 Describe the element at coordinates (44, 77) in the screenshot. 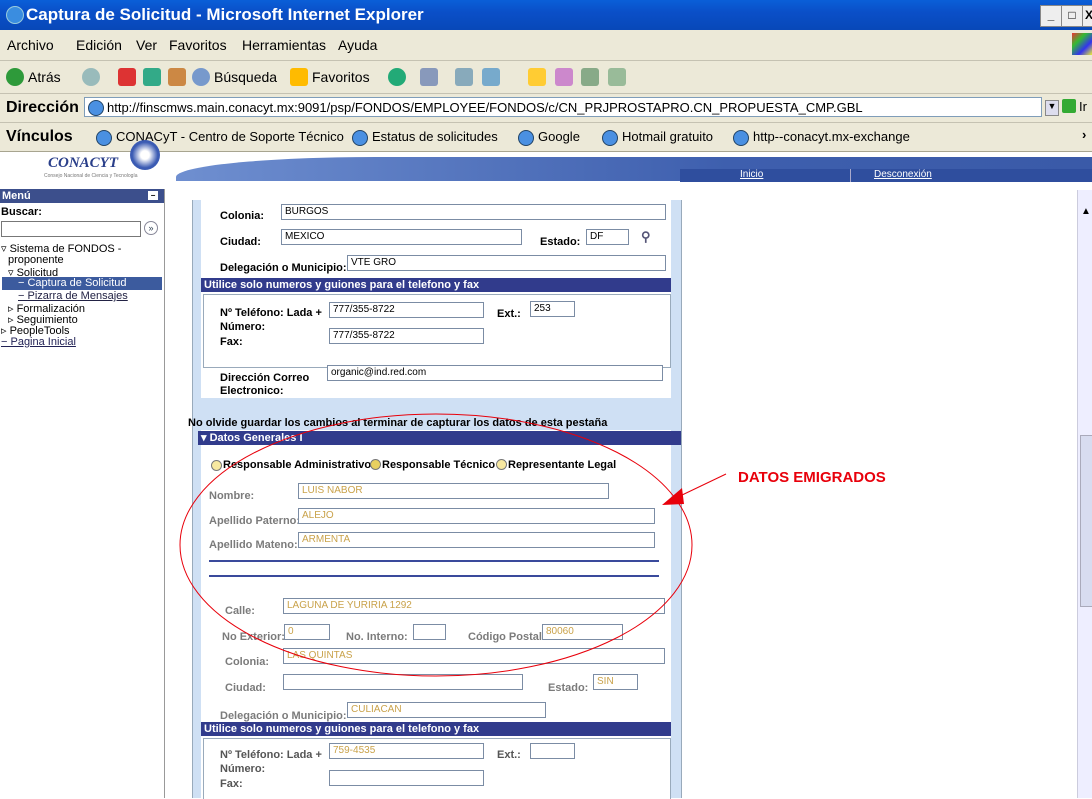

I see `back-button: Atrás` at that location.